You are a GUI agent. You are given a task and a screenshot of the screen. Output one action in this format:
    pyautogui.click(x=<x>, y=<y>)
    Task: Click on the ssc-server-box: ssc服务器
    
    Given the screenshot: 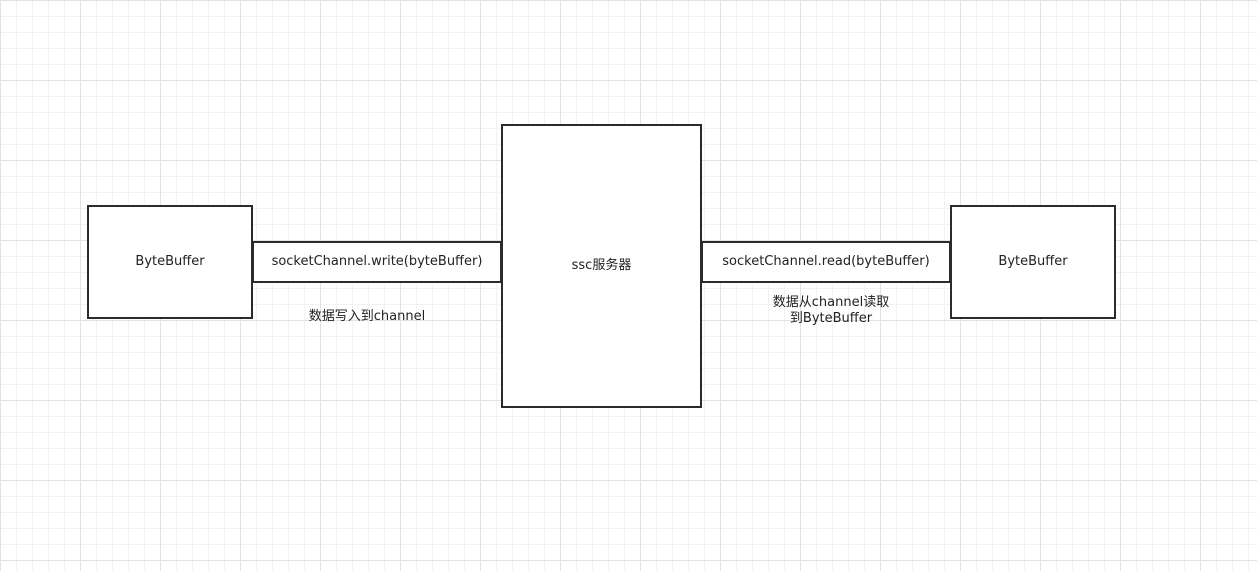 What is the action you would take?
    pyautogui.click(x=601, y=266)
    